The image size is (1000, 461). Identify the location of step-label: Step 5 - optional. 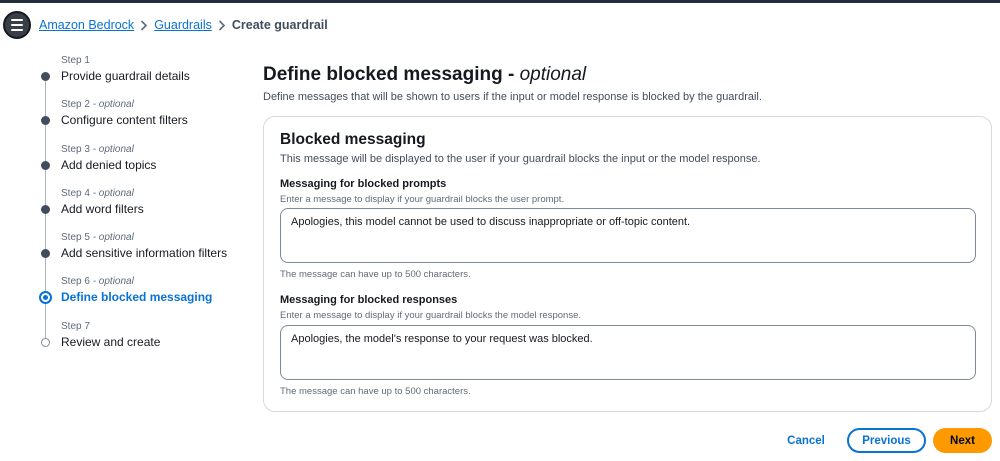
(97, 238).